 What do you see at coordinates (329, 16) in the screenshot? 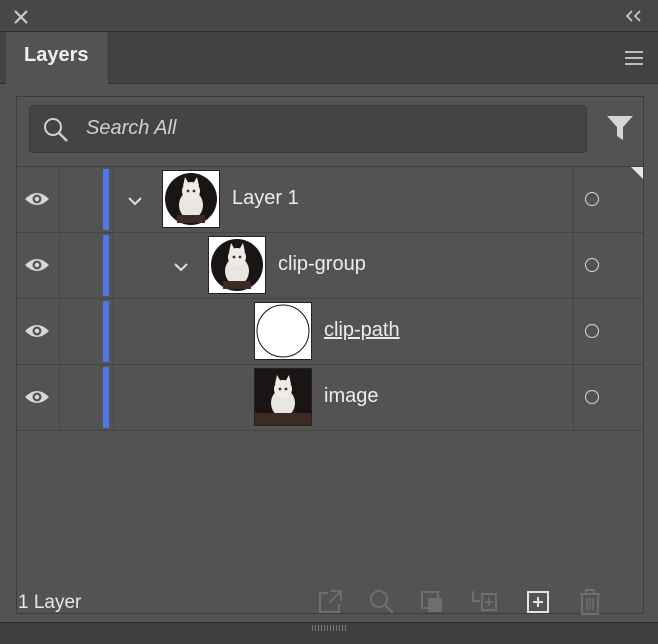
I see `panel-titlebar` at bounding box center [329, 16].